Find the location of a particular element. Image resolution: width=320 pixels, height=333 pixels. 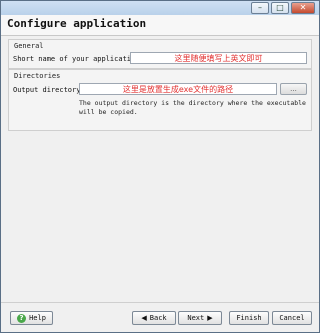

cancel-button-label: Cancel is located at coordinates (292, 318).